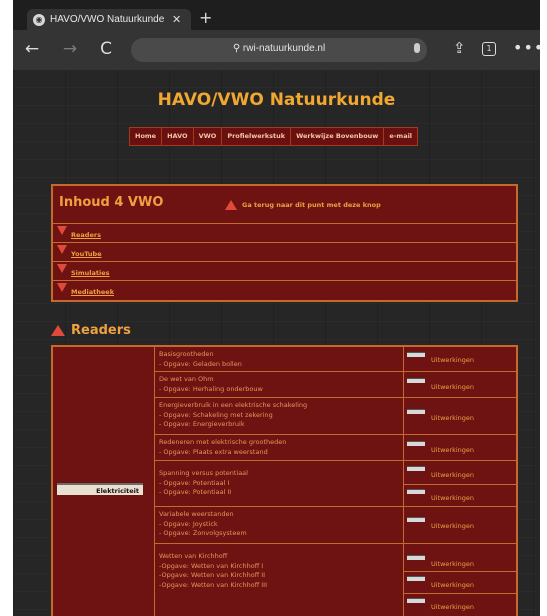 This screenshot has height=616, width=547. I want to click on forward-button: →, so click(70, 49).